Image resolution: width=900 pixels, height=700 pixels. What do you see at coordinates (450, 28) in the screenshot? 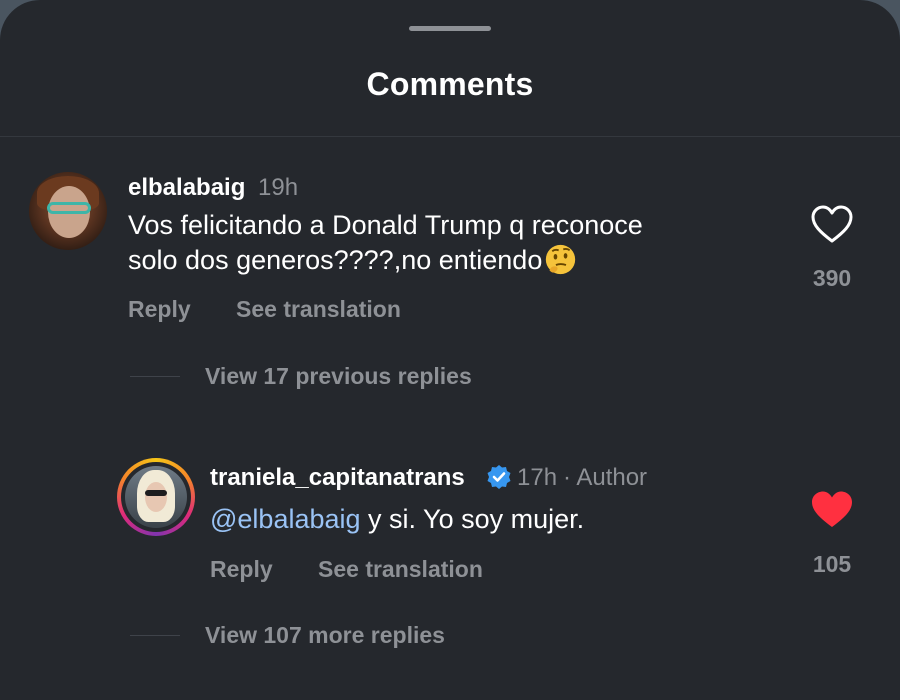
I see `sheet-drag-handle` at bounding box center [450, 28].